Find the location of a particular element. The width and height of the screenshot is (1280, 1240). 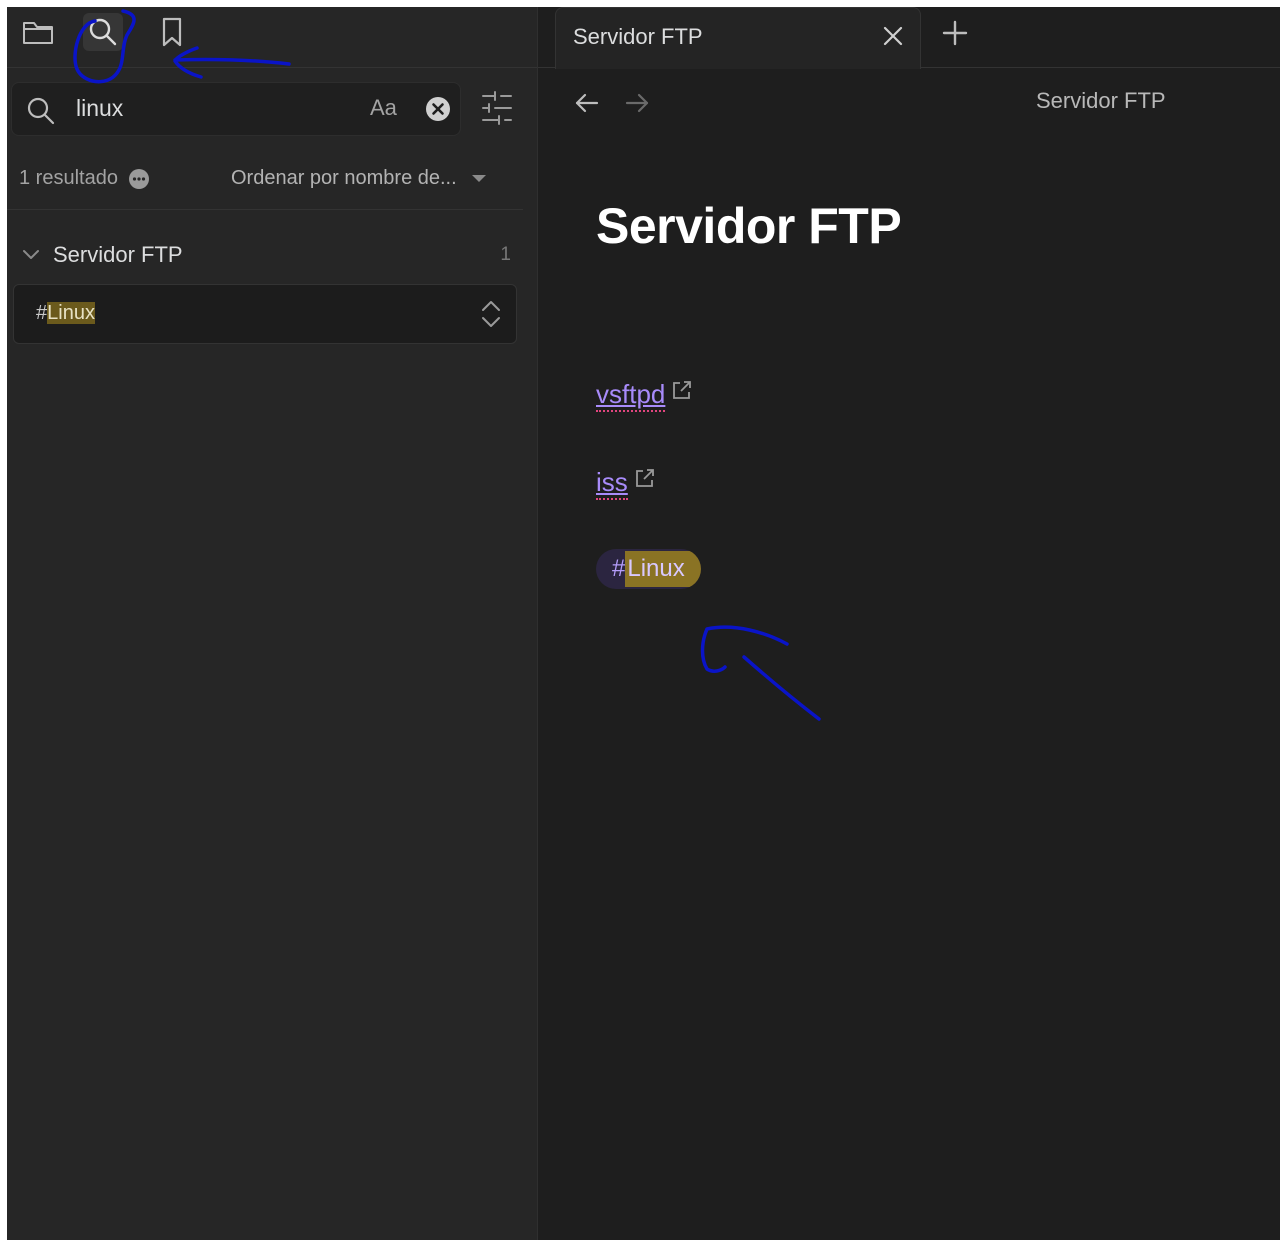

result-count-text: 1 resultado is located at coordinates (68, 178).